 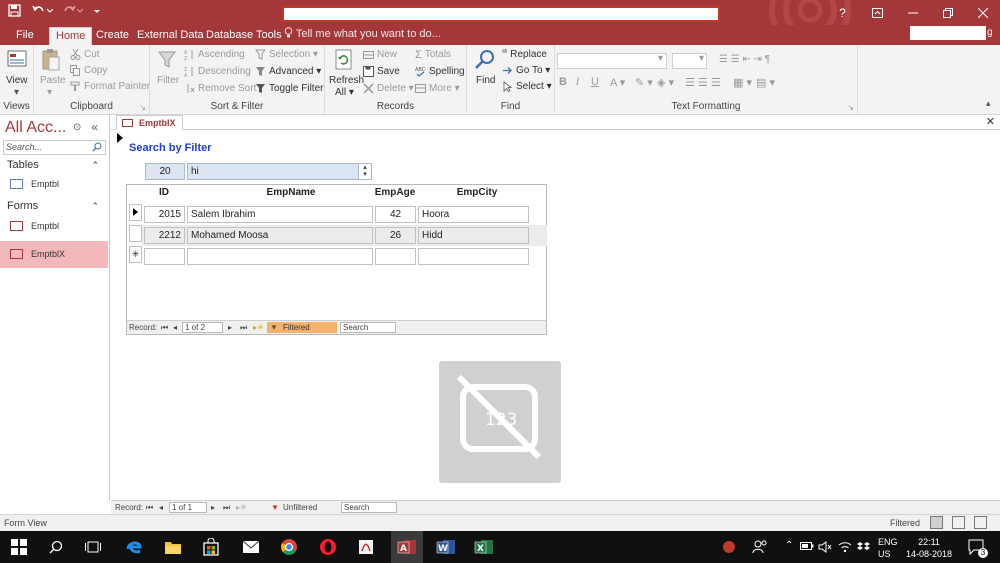 What do you see at coordinates (16, 92) in the screenshot?
I see `view-dropdown-icon: ▾` at bounding box center [16, 92].